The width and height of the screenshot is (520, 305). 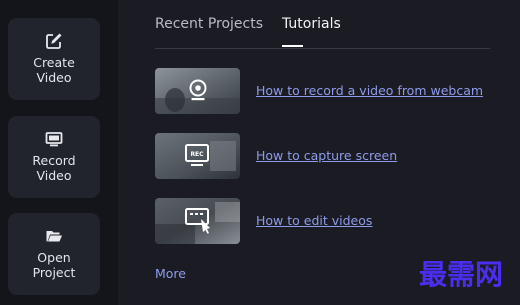 I want to click on tutorial-thumbnail: REC, so click(x=197, y=156).